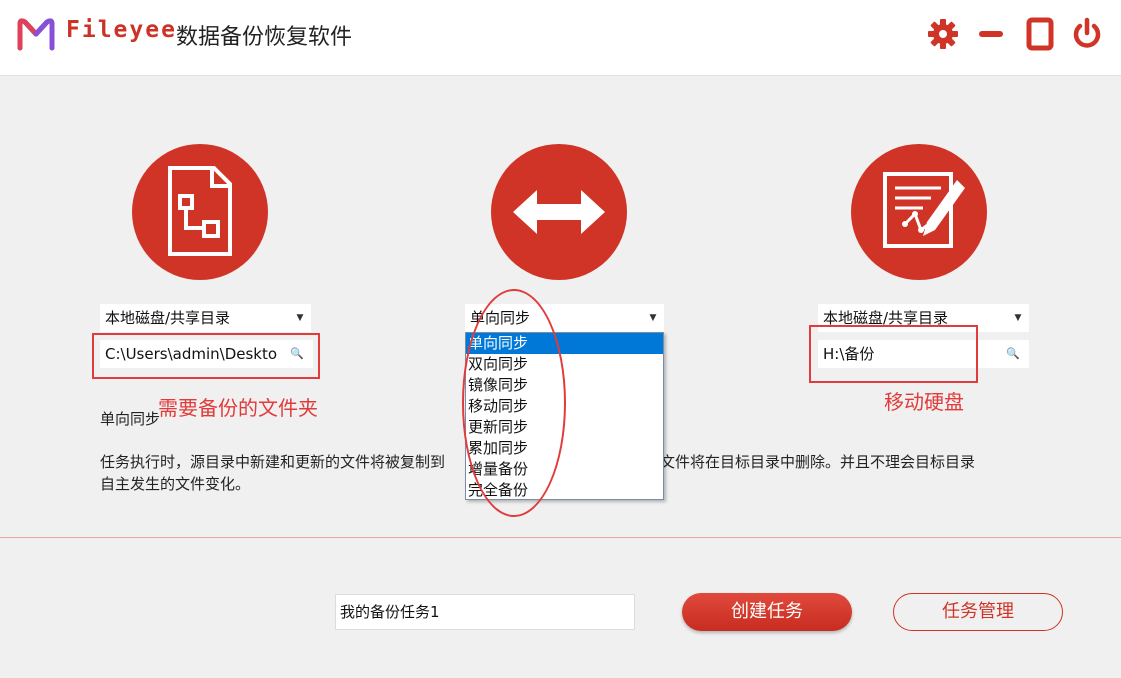  What do you see at coordinates (36, 34) in the screenshot?
I see `fileyee-logo-icon` at bounding box center [36, 34].